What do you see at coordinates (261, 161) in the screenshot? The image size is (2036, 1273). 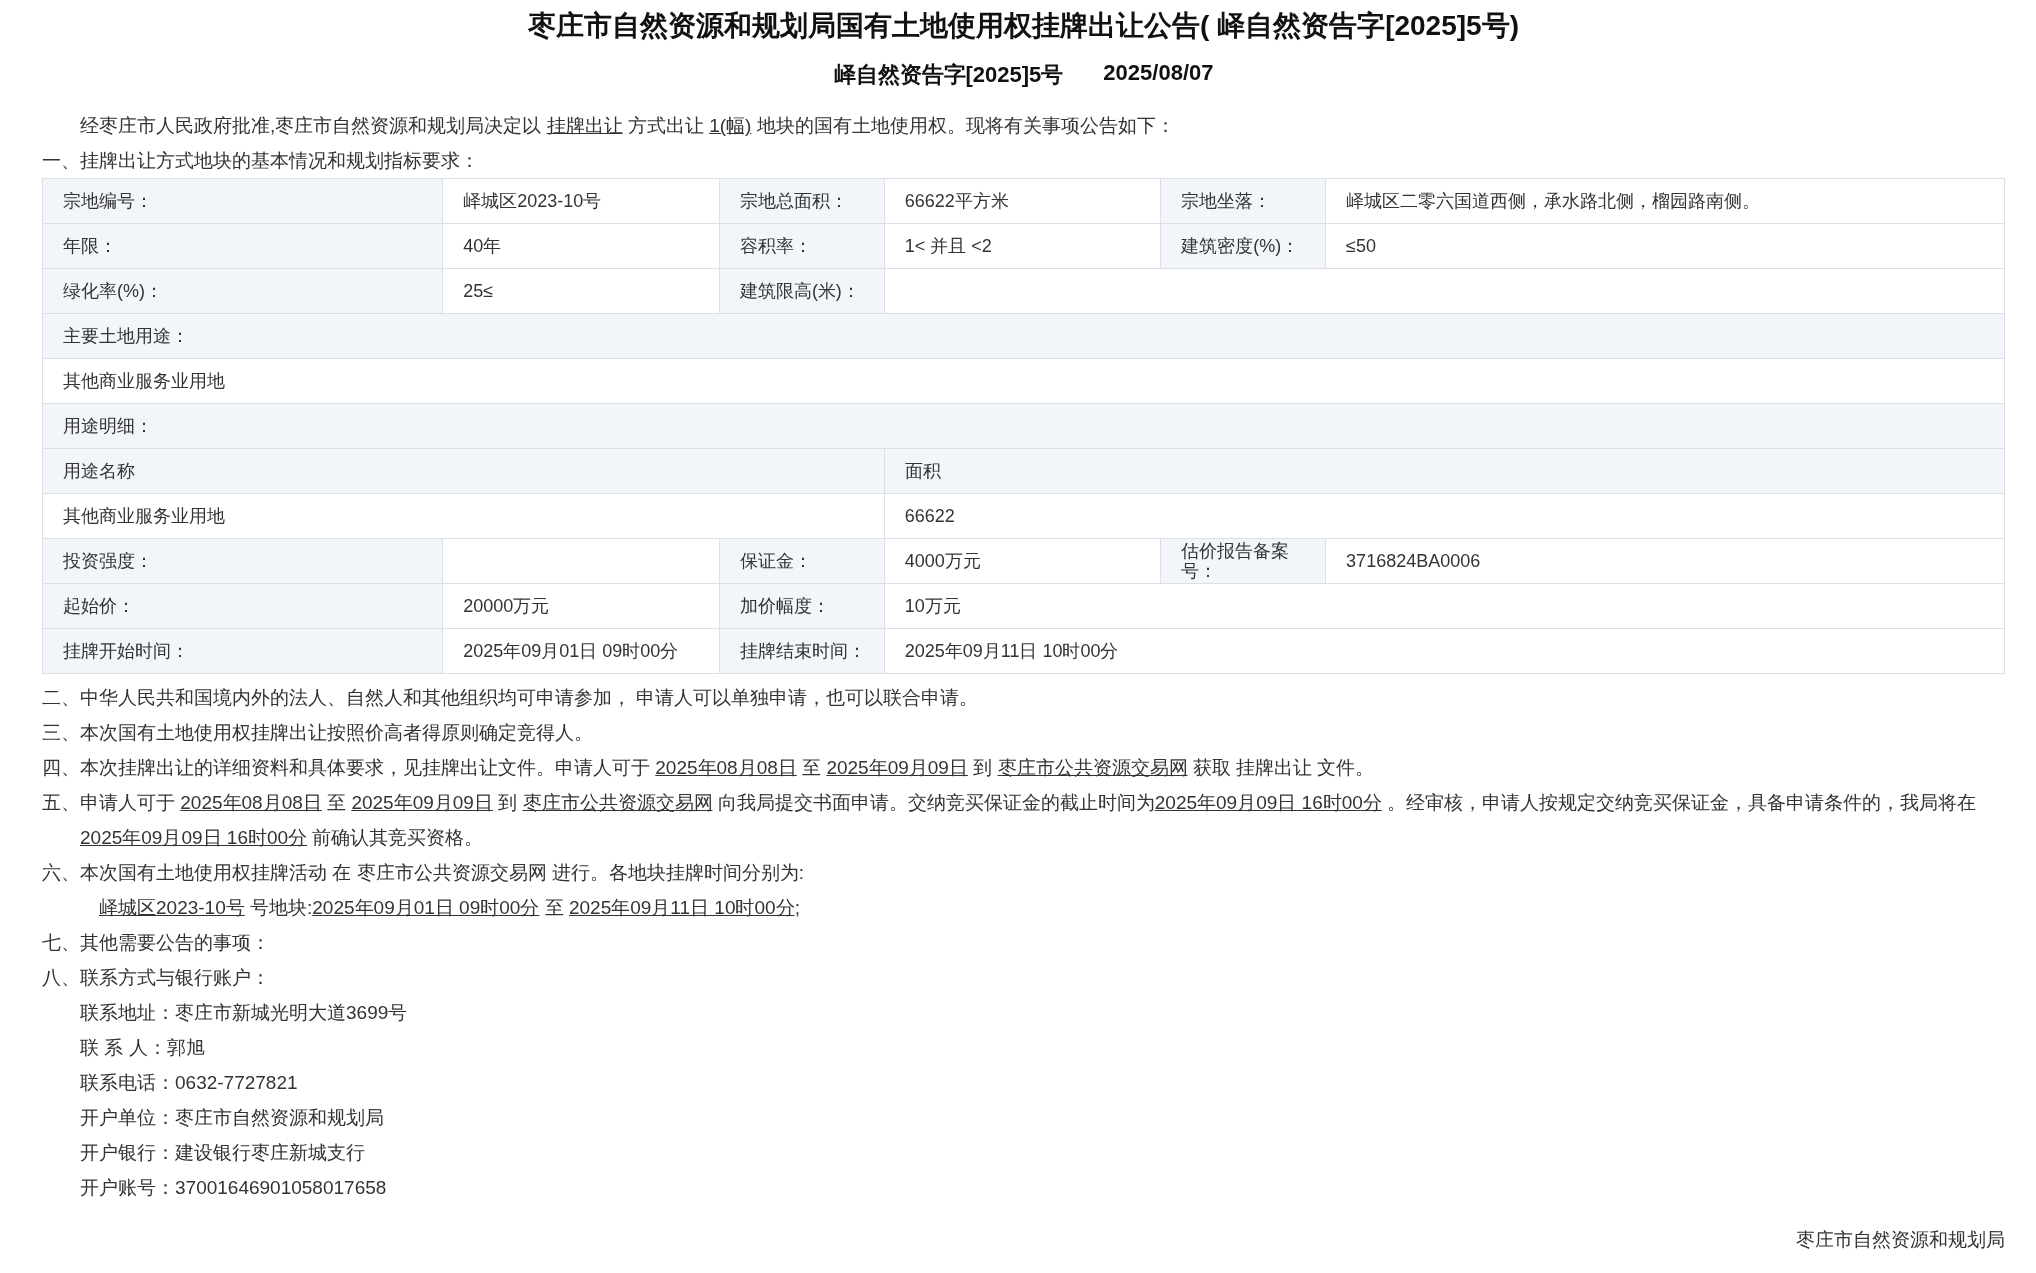 I see `section-heading: 一、挂牌出让方式地块的基本情况和规划指标要求：` at bounding box center [261, 161].